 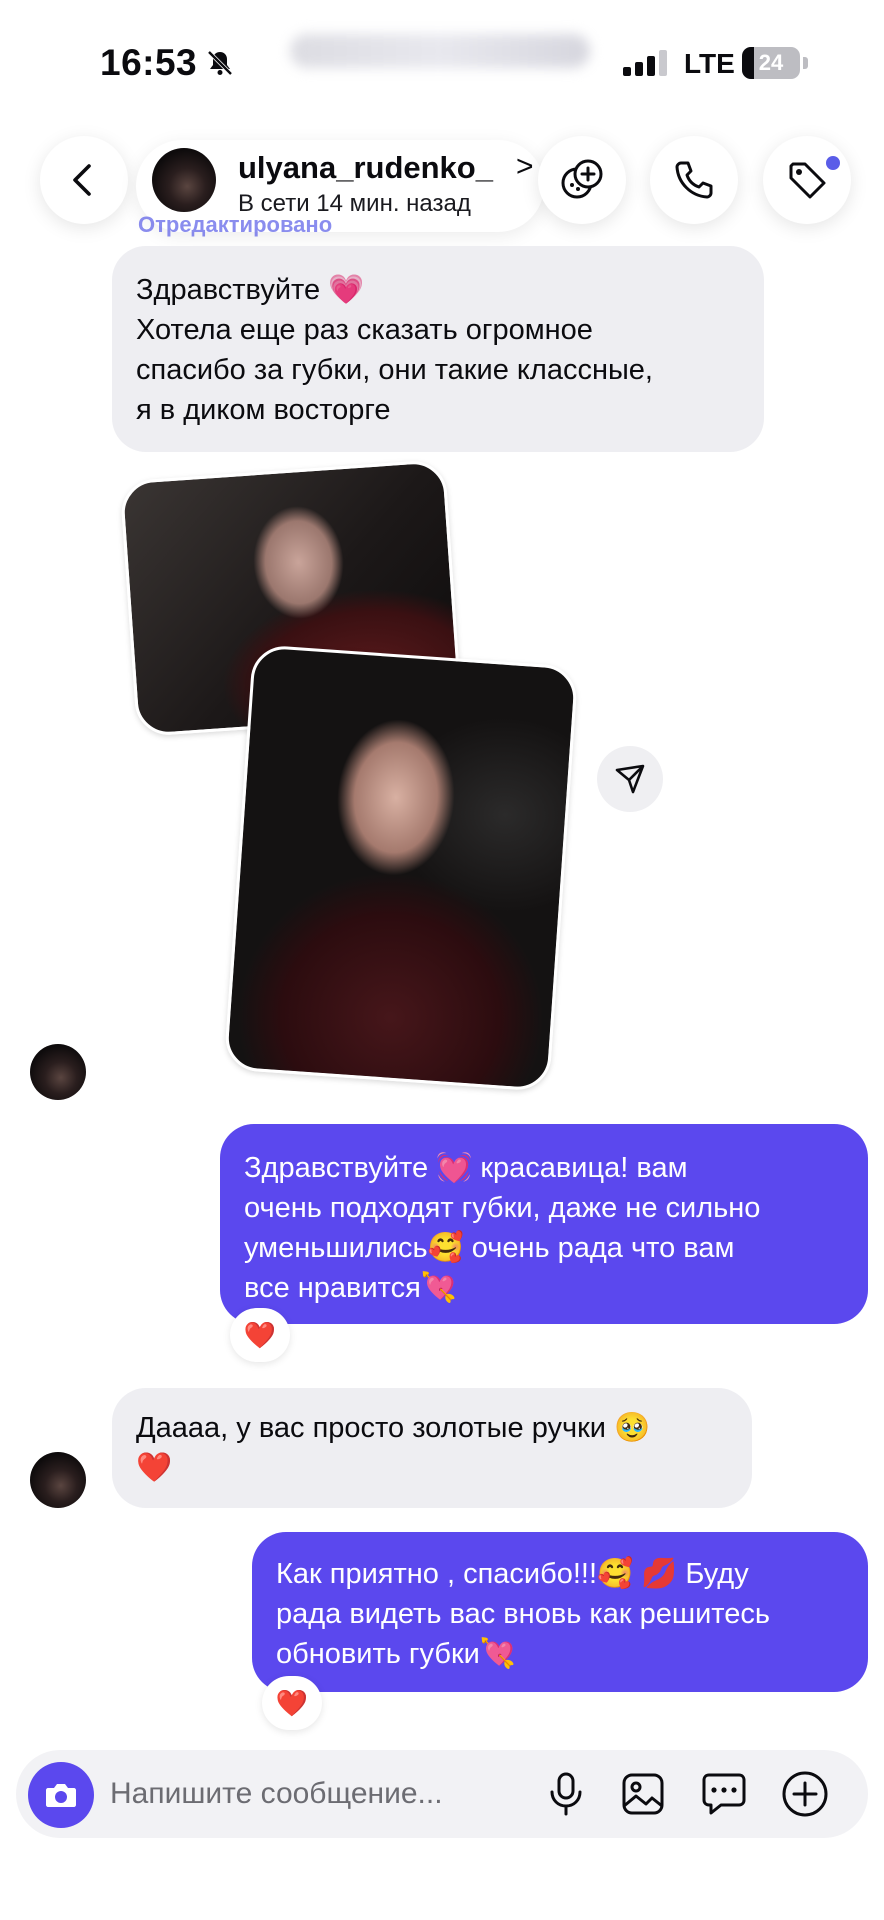 I want to click on share-button, so click(x=630, y=779).